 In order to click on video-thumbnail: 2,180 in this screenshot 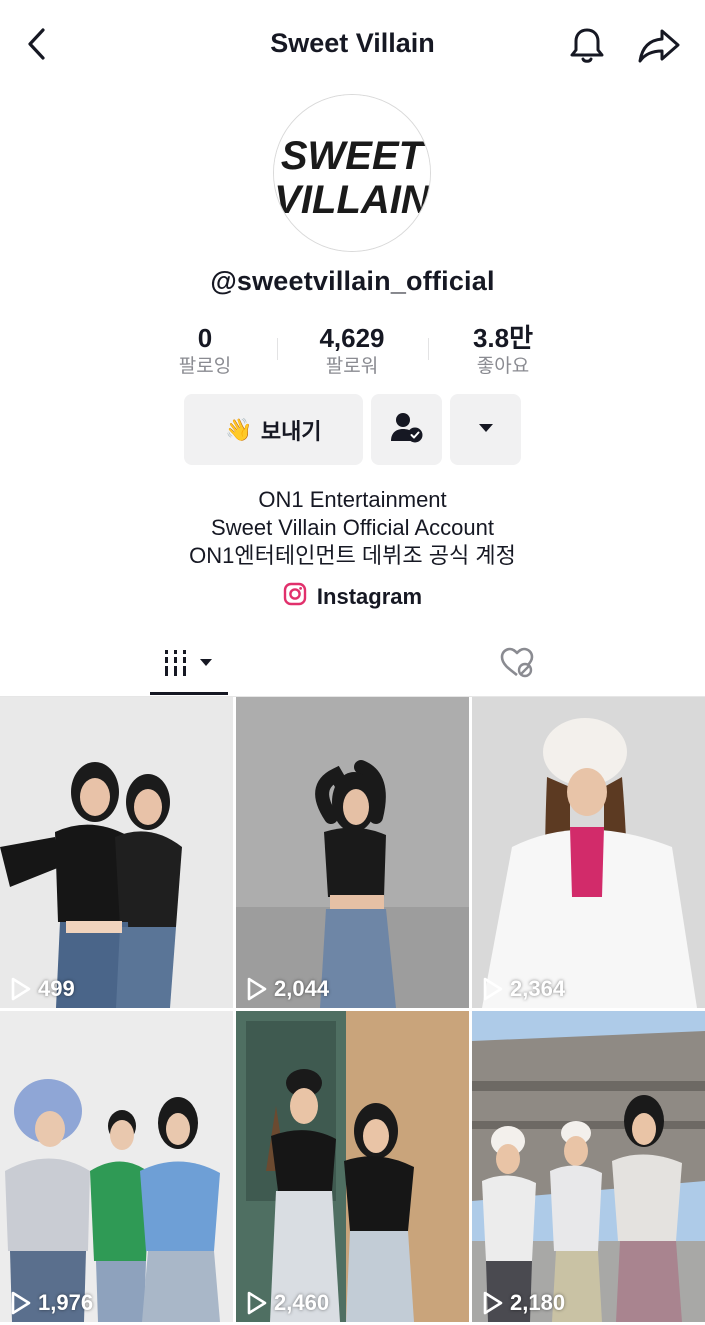, I will do `click(588, 1166)`.